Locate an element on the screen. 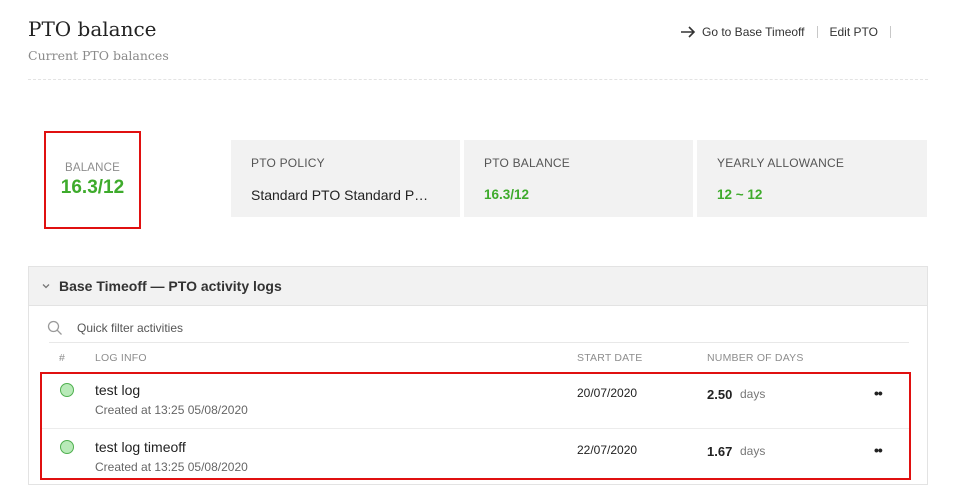  yearly-allowance-card: YEARLY ALLOWANCE 12 ~ 12 is located at coordinates (812, 178).